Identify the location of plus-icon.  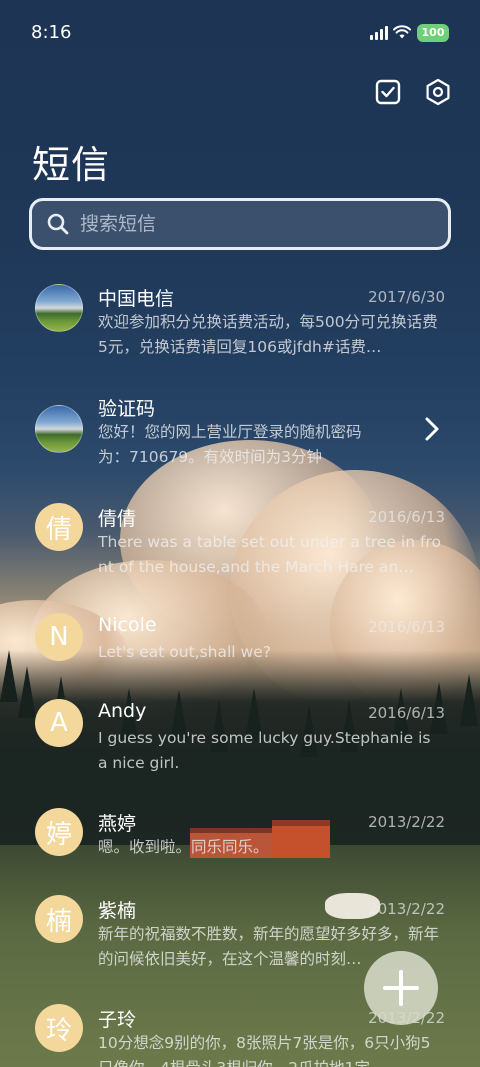
(401, 988).